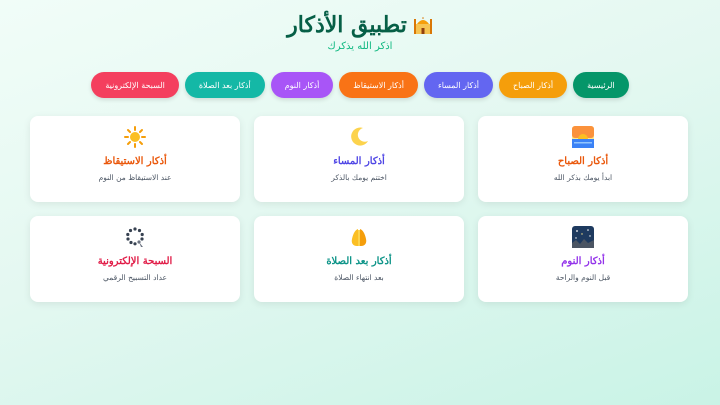 Image resolution: width=720 pixels, height=405 pixels. I want to click on card-title: أذكار النوم, so click(583, 261).